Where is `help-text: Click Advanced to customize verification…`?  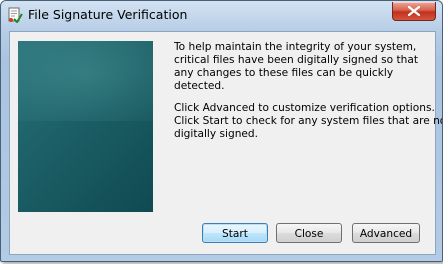
help-text: Click Advanced to customize verification… is located at coordinates (308, 121).